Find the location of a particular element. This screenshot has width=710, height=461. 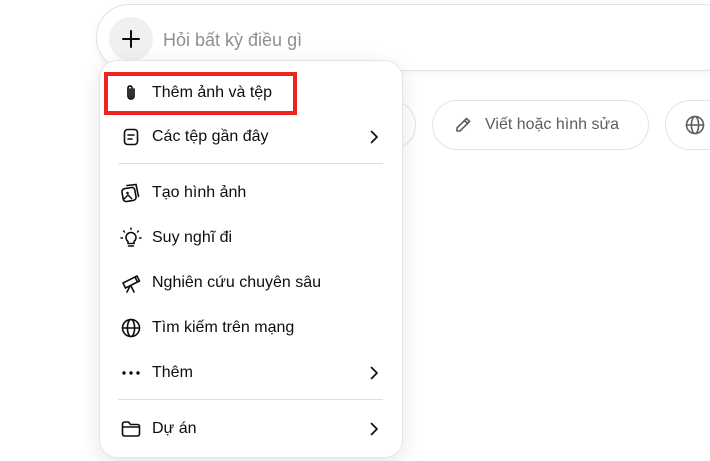

menu-item-label: Thêm is located at coordinates (172, 372).